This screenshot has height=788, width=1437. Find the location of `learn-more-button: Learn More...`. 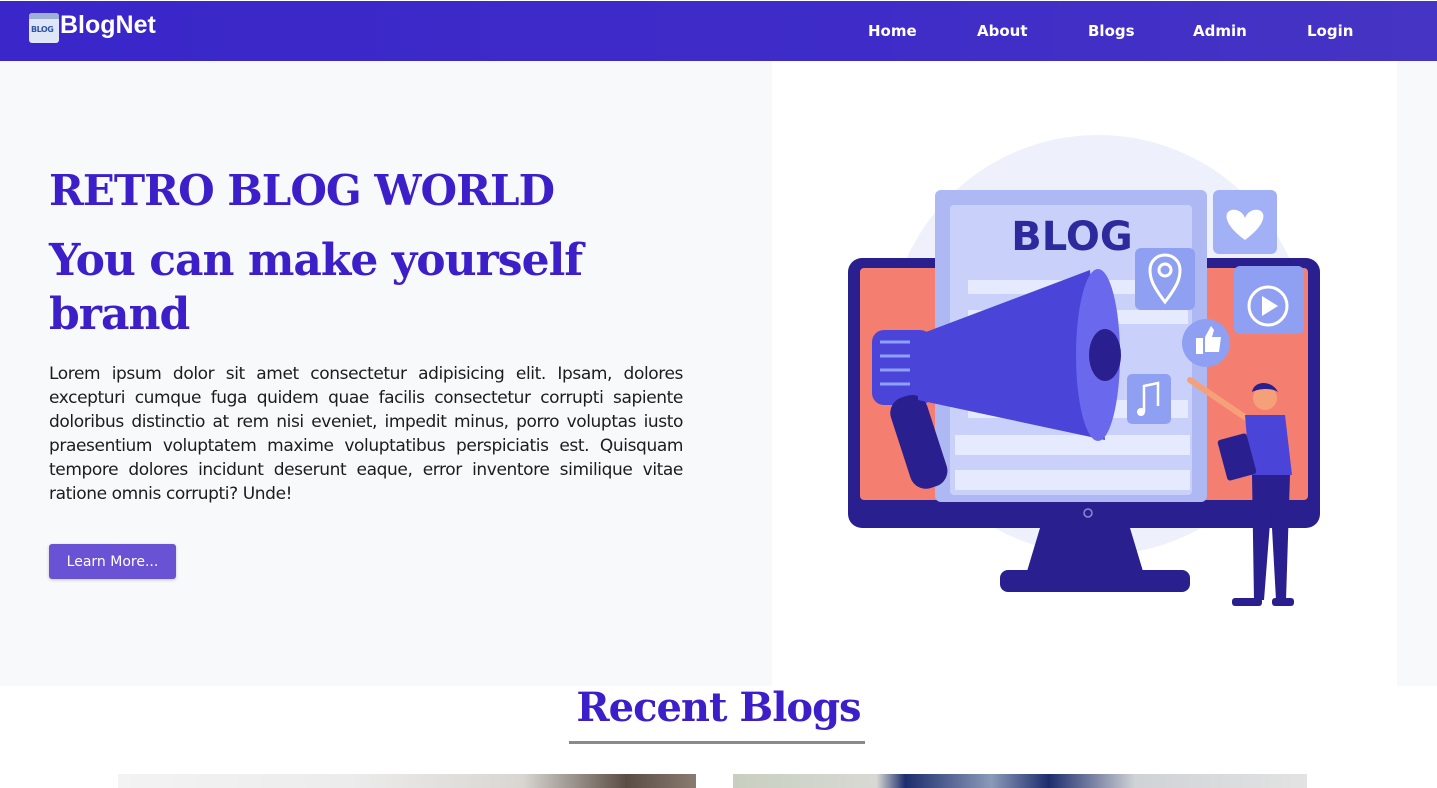

learn-more-button: Learn More... is located at coordinates (112, 561).